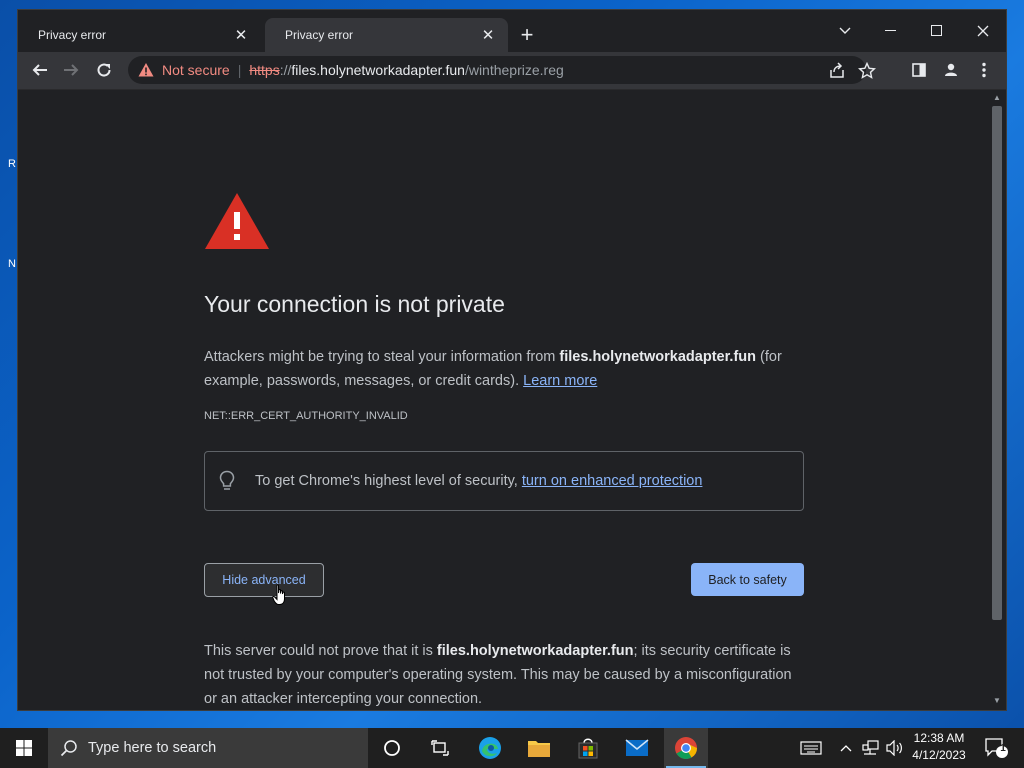 The image size is (1024, 768). Describe the element at coordinates (512, 31) in the screenshot. I see `tab-strip: Privacy error ✕ Privacy error ✕ +` at that location.